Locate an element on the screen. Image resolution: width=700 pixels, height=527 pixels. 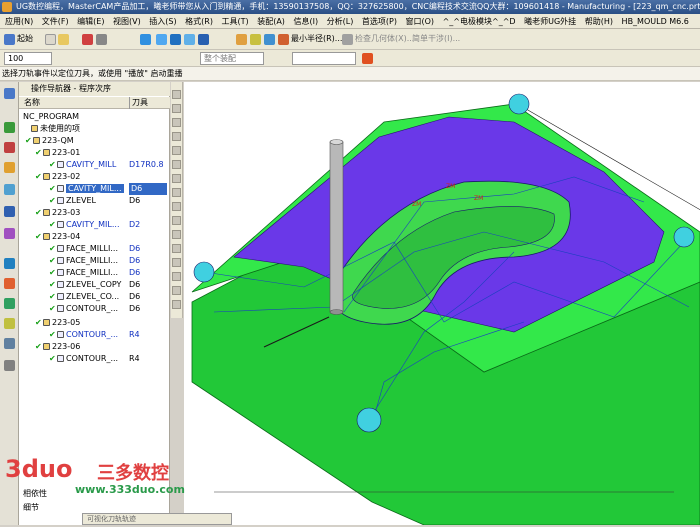
tree-node-group: ✔ 223-06 is located at coordinates (57, 347).